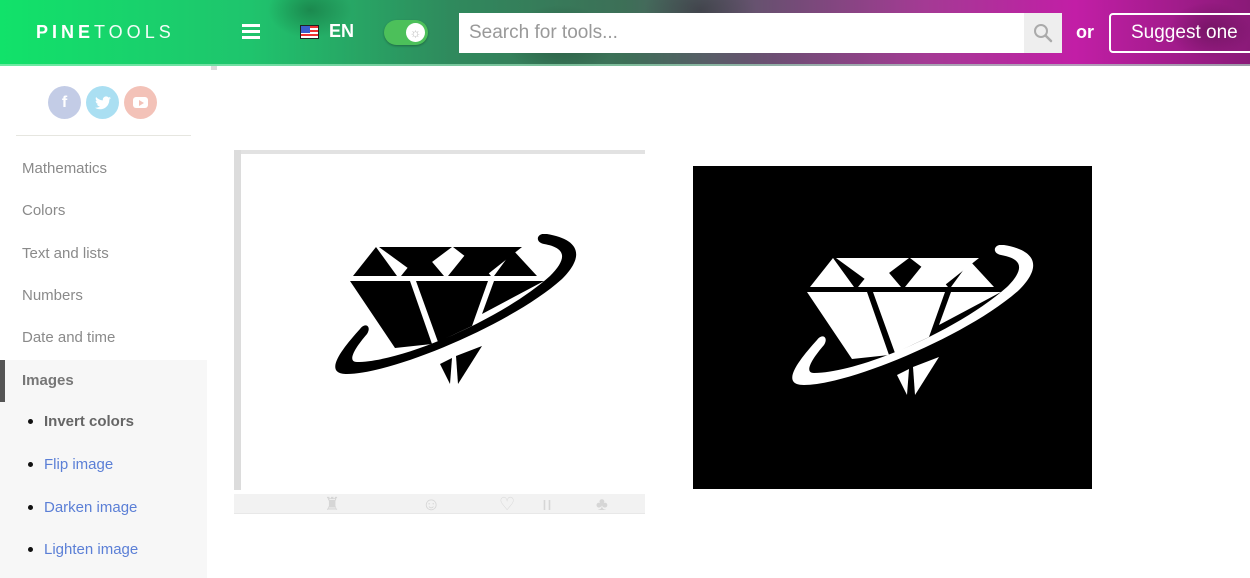 The height and width of the screenshot is (578, 1250). Describe the element at coordinates (547, 504) in the screenshot. I see `scribble-doodle-icon: ıı` at that location.